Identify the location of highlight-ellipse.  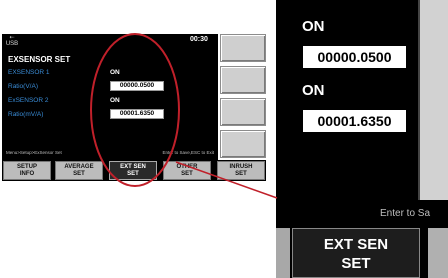
(135, 110).